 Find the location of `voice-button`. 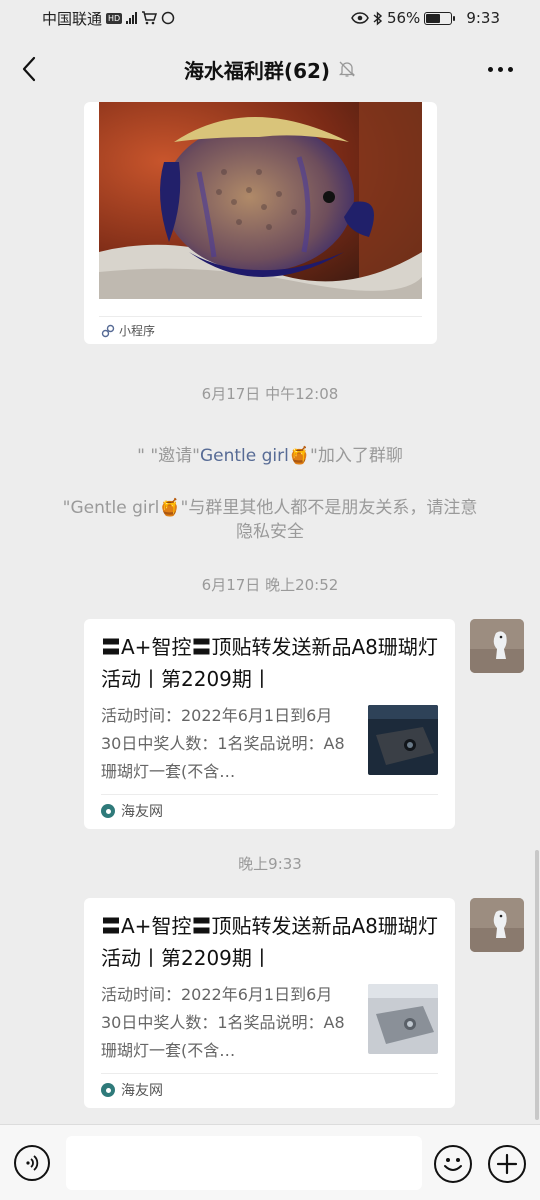

voice-button is located at coordinates (32, 1163).